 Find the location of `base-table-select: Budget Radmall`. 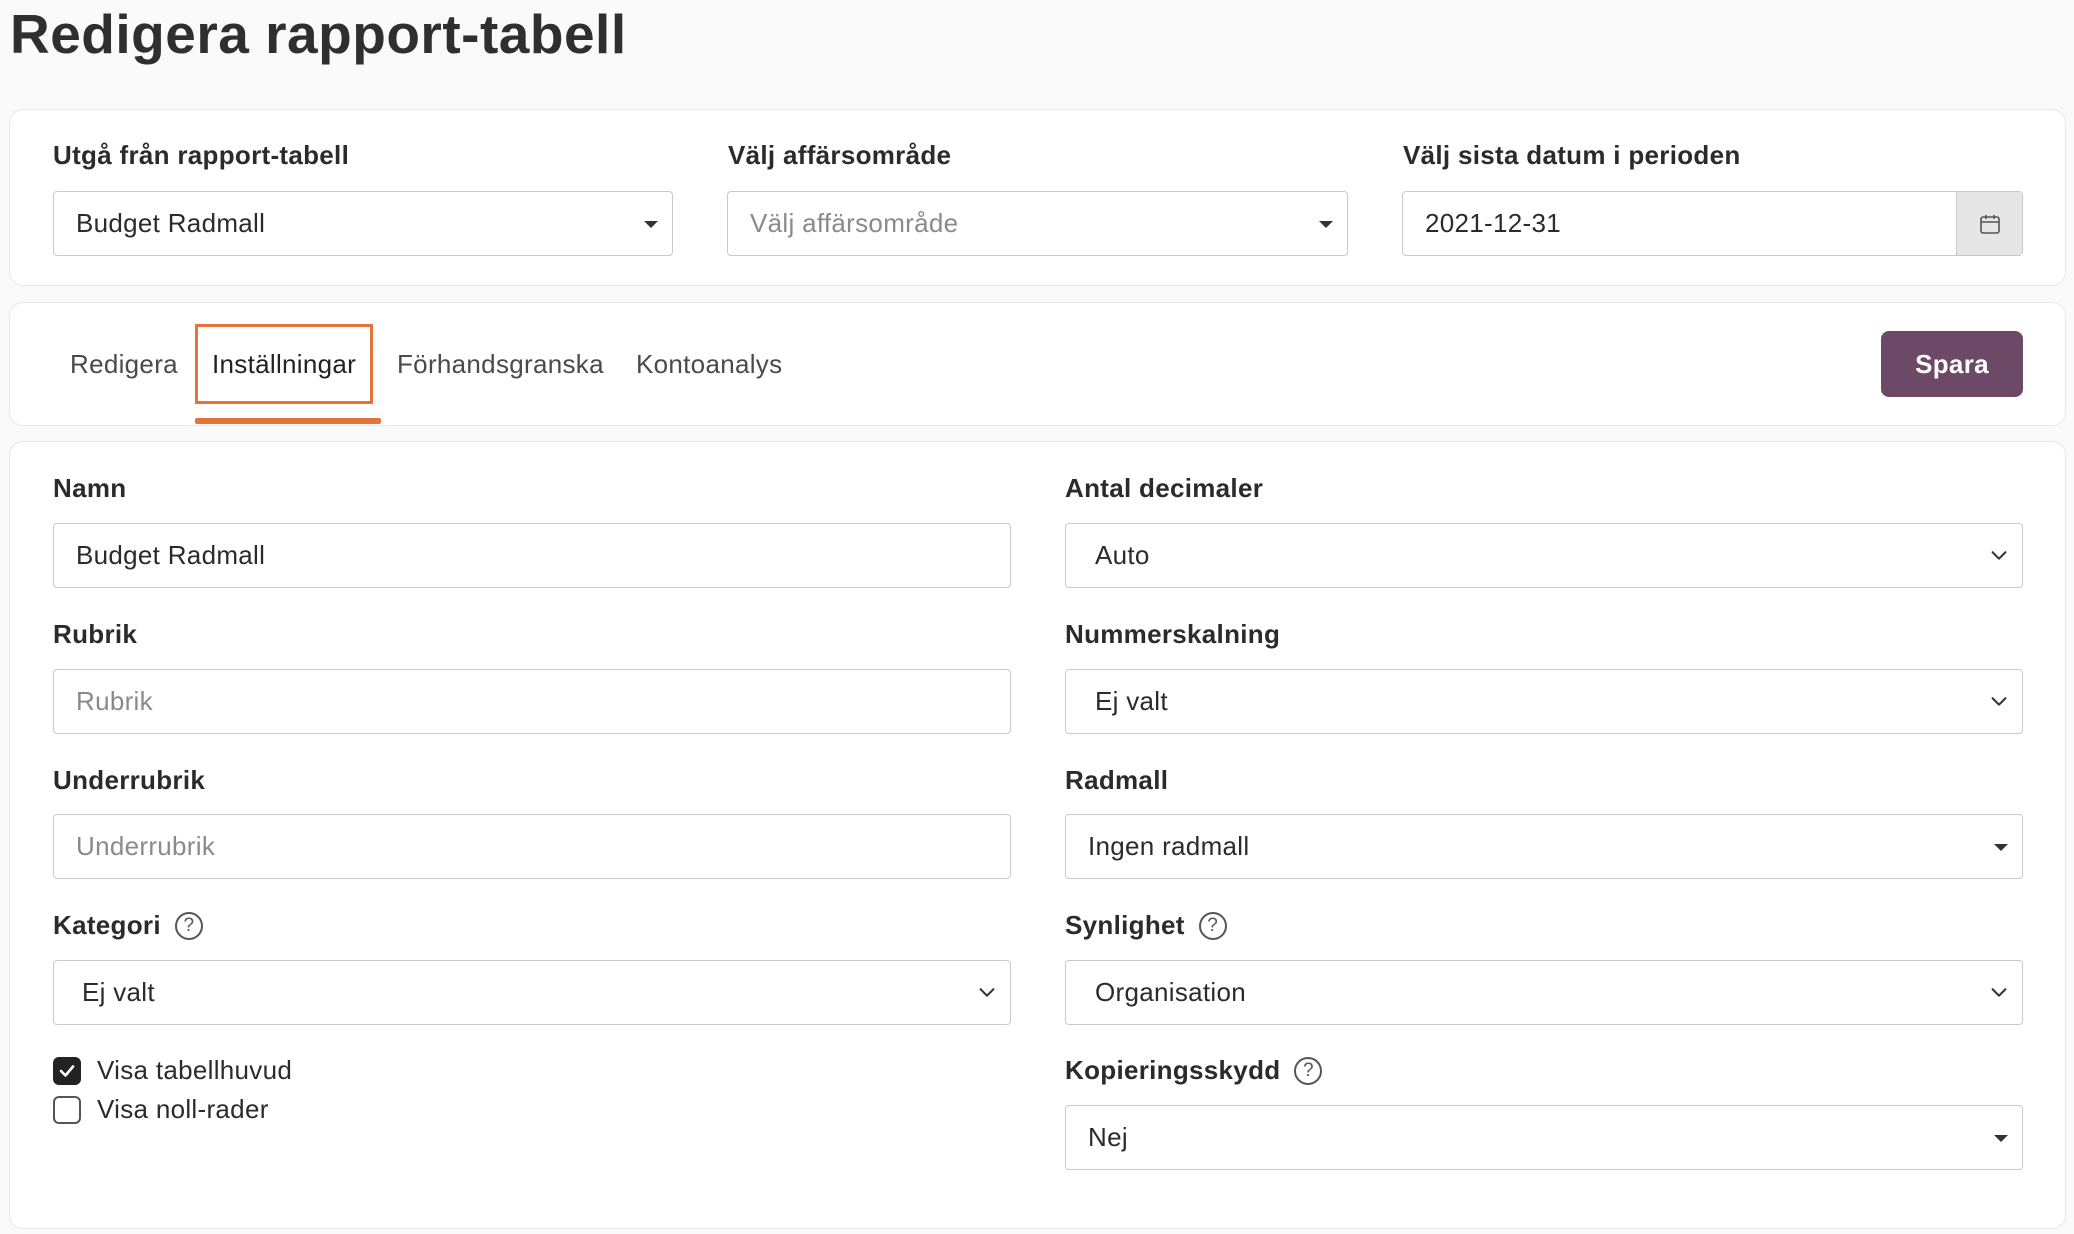

base-table-select: Budget Radmall is located at coordinates (363, 223).